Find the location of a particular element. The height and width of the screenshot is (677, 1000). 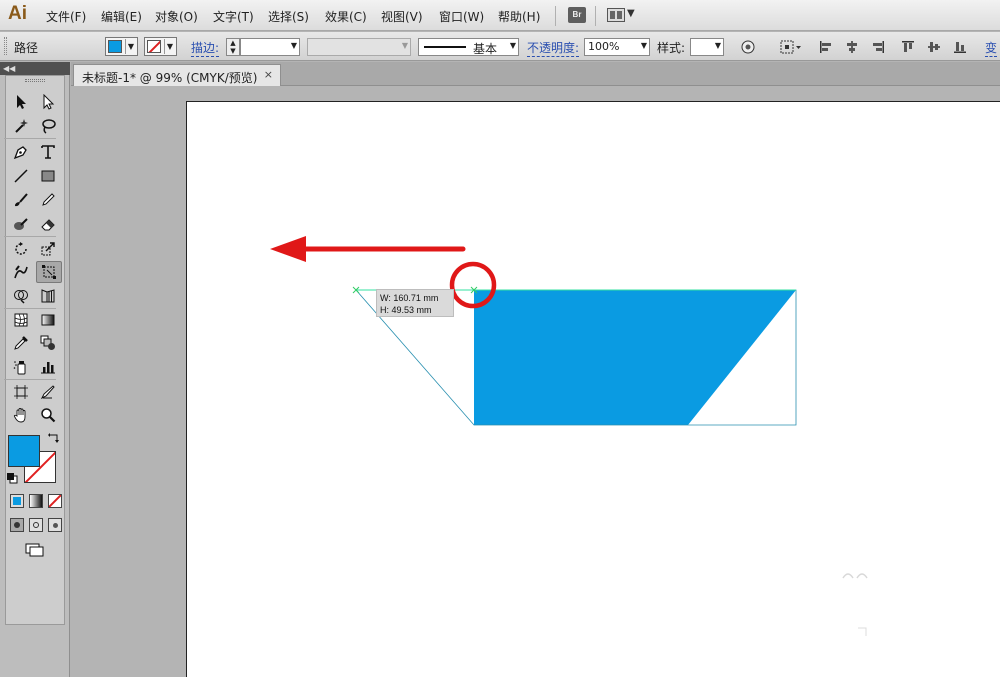

red-highlight-circle is located at coordinates (473, 285).